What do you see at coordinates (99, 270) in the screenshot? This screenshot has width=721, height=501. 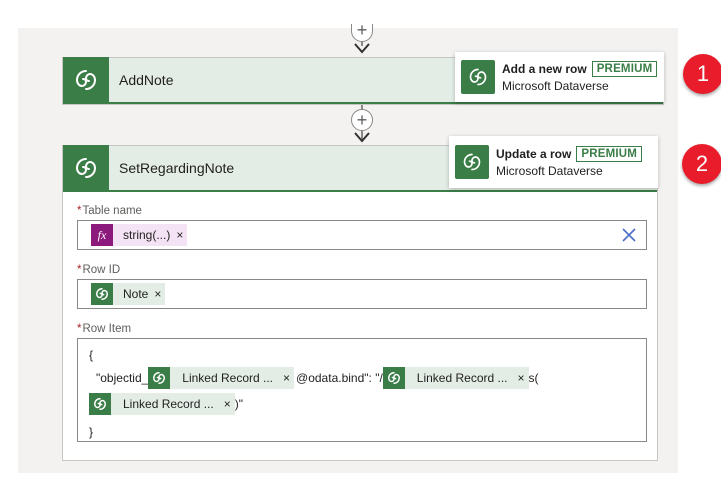 I see `row-id-label: *Row ID` at bounding box center [99, 270].